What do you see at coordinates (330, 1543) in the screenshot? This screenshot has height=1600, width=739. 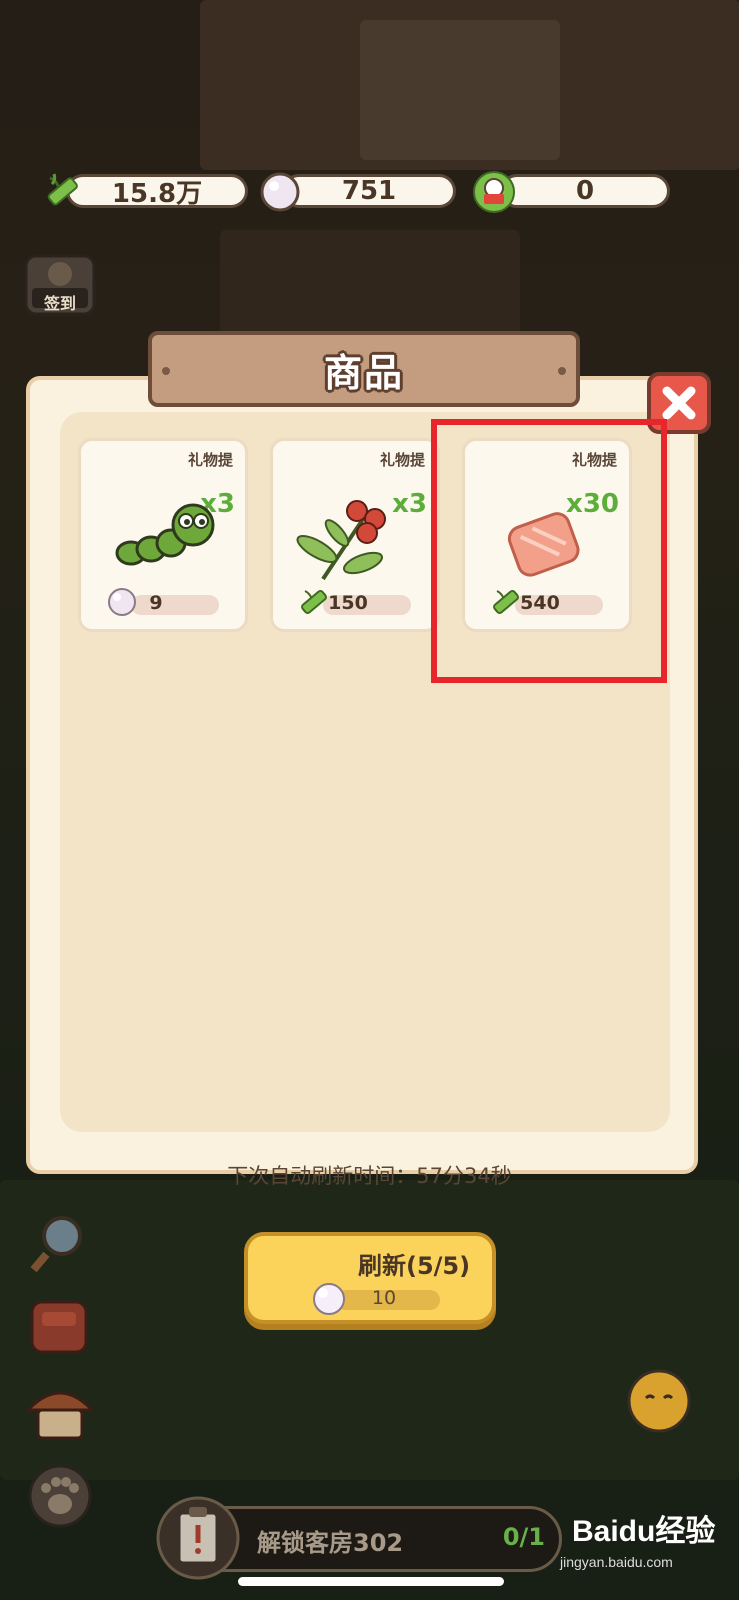 I see `task-label: 解锁客房302` at bounding box center [330, 1543].